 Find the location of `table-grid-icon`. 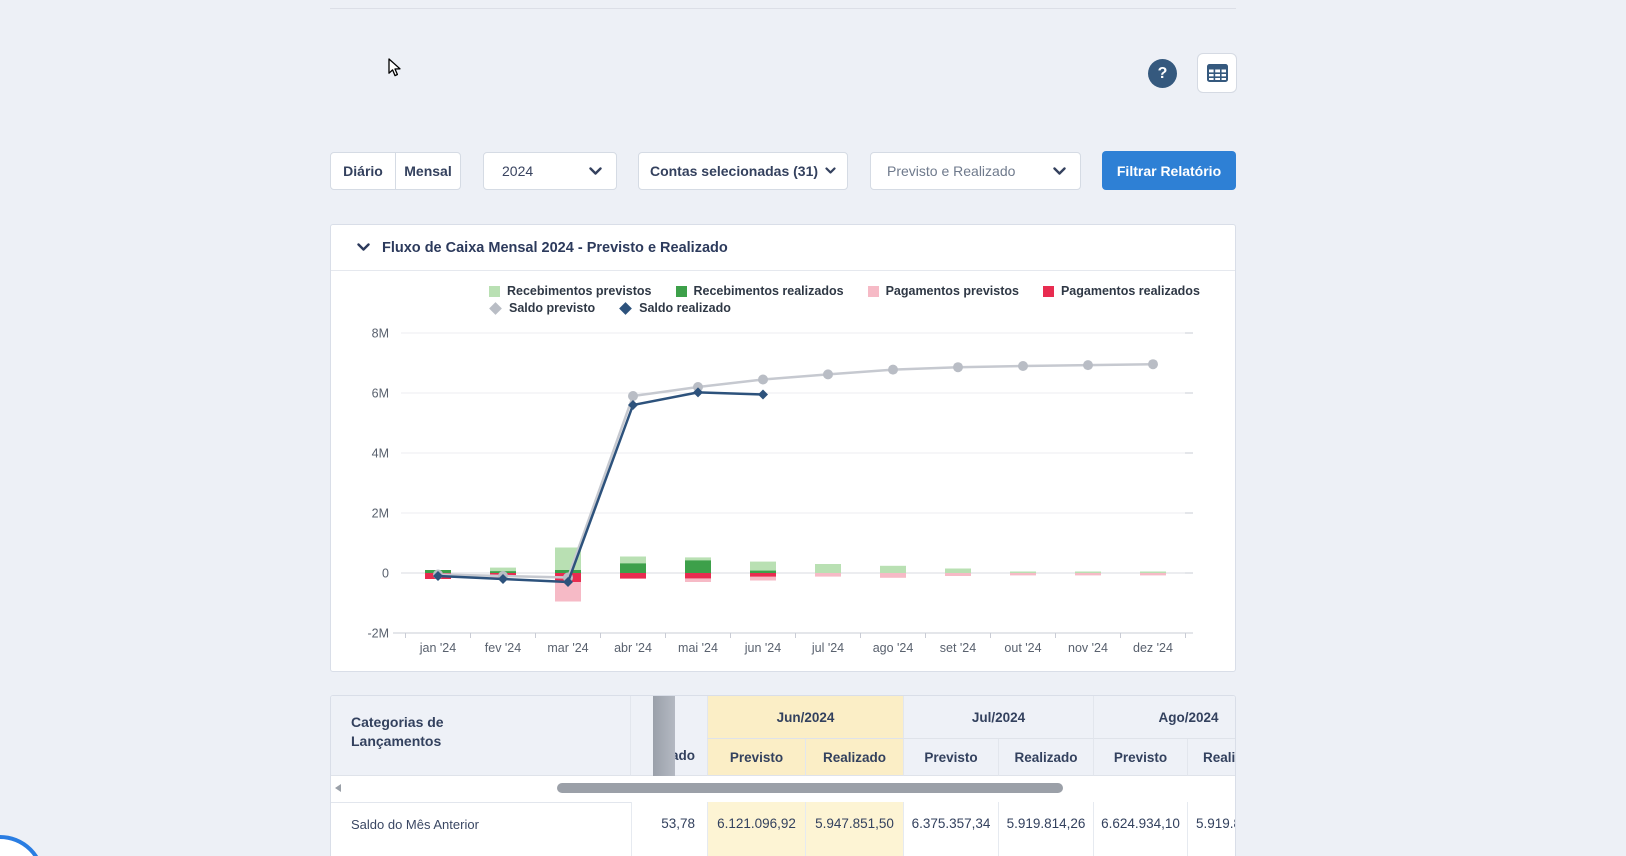

table-grid-icon is located at coordinates (1217, 73).